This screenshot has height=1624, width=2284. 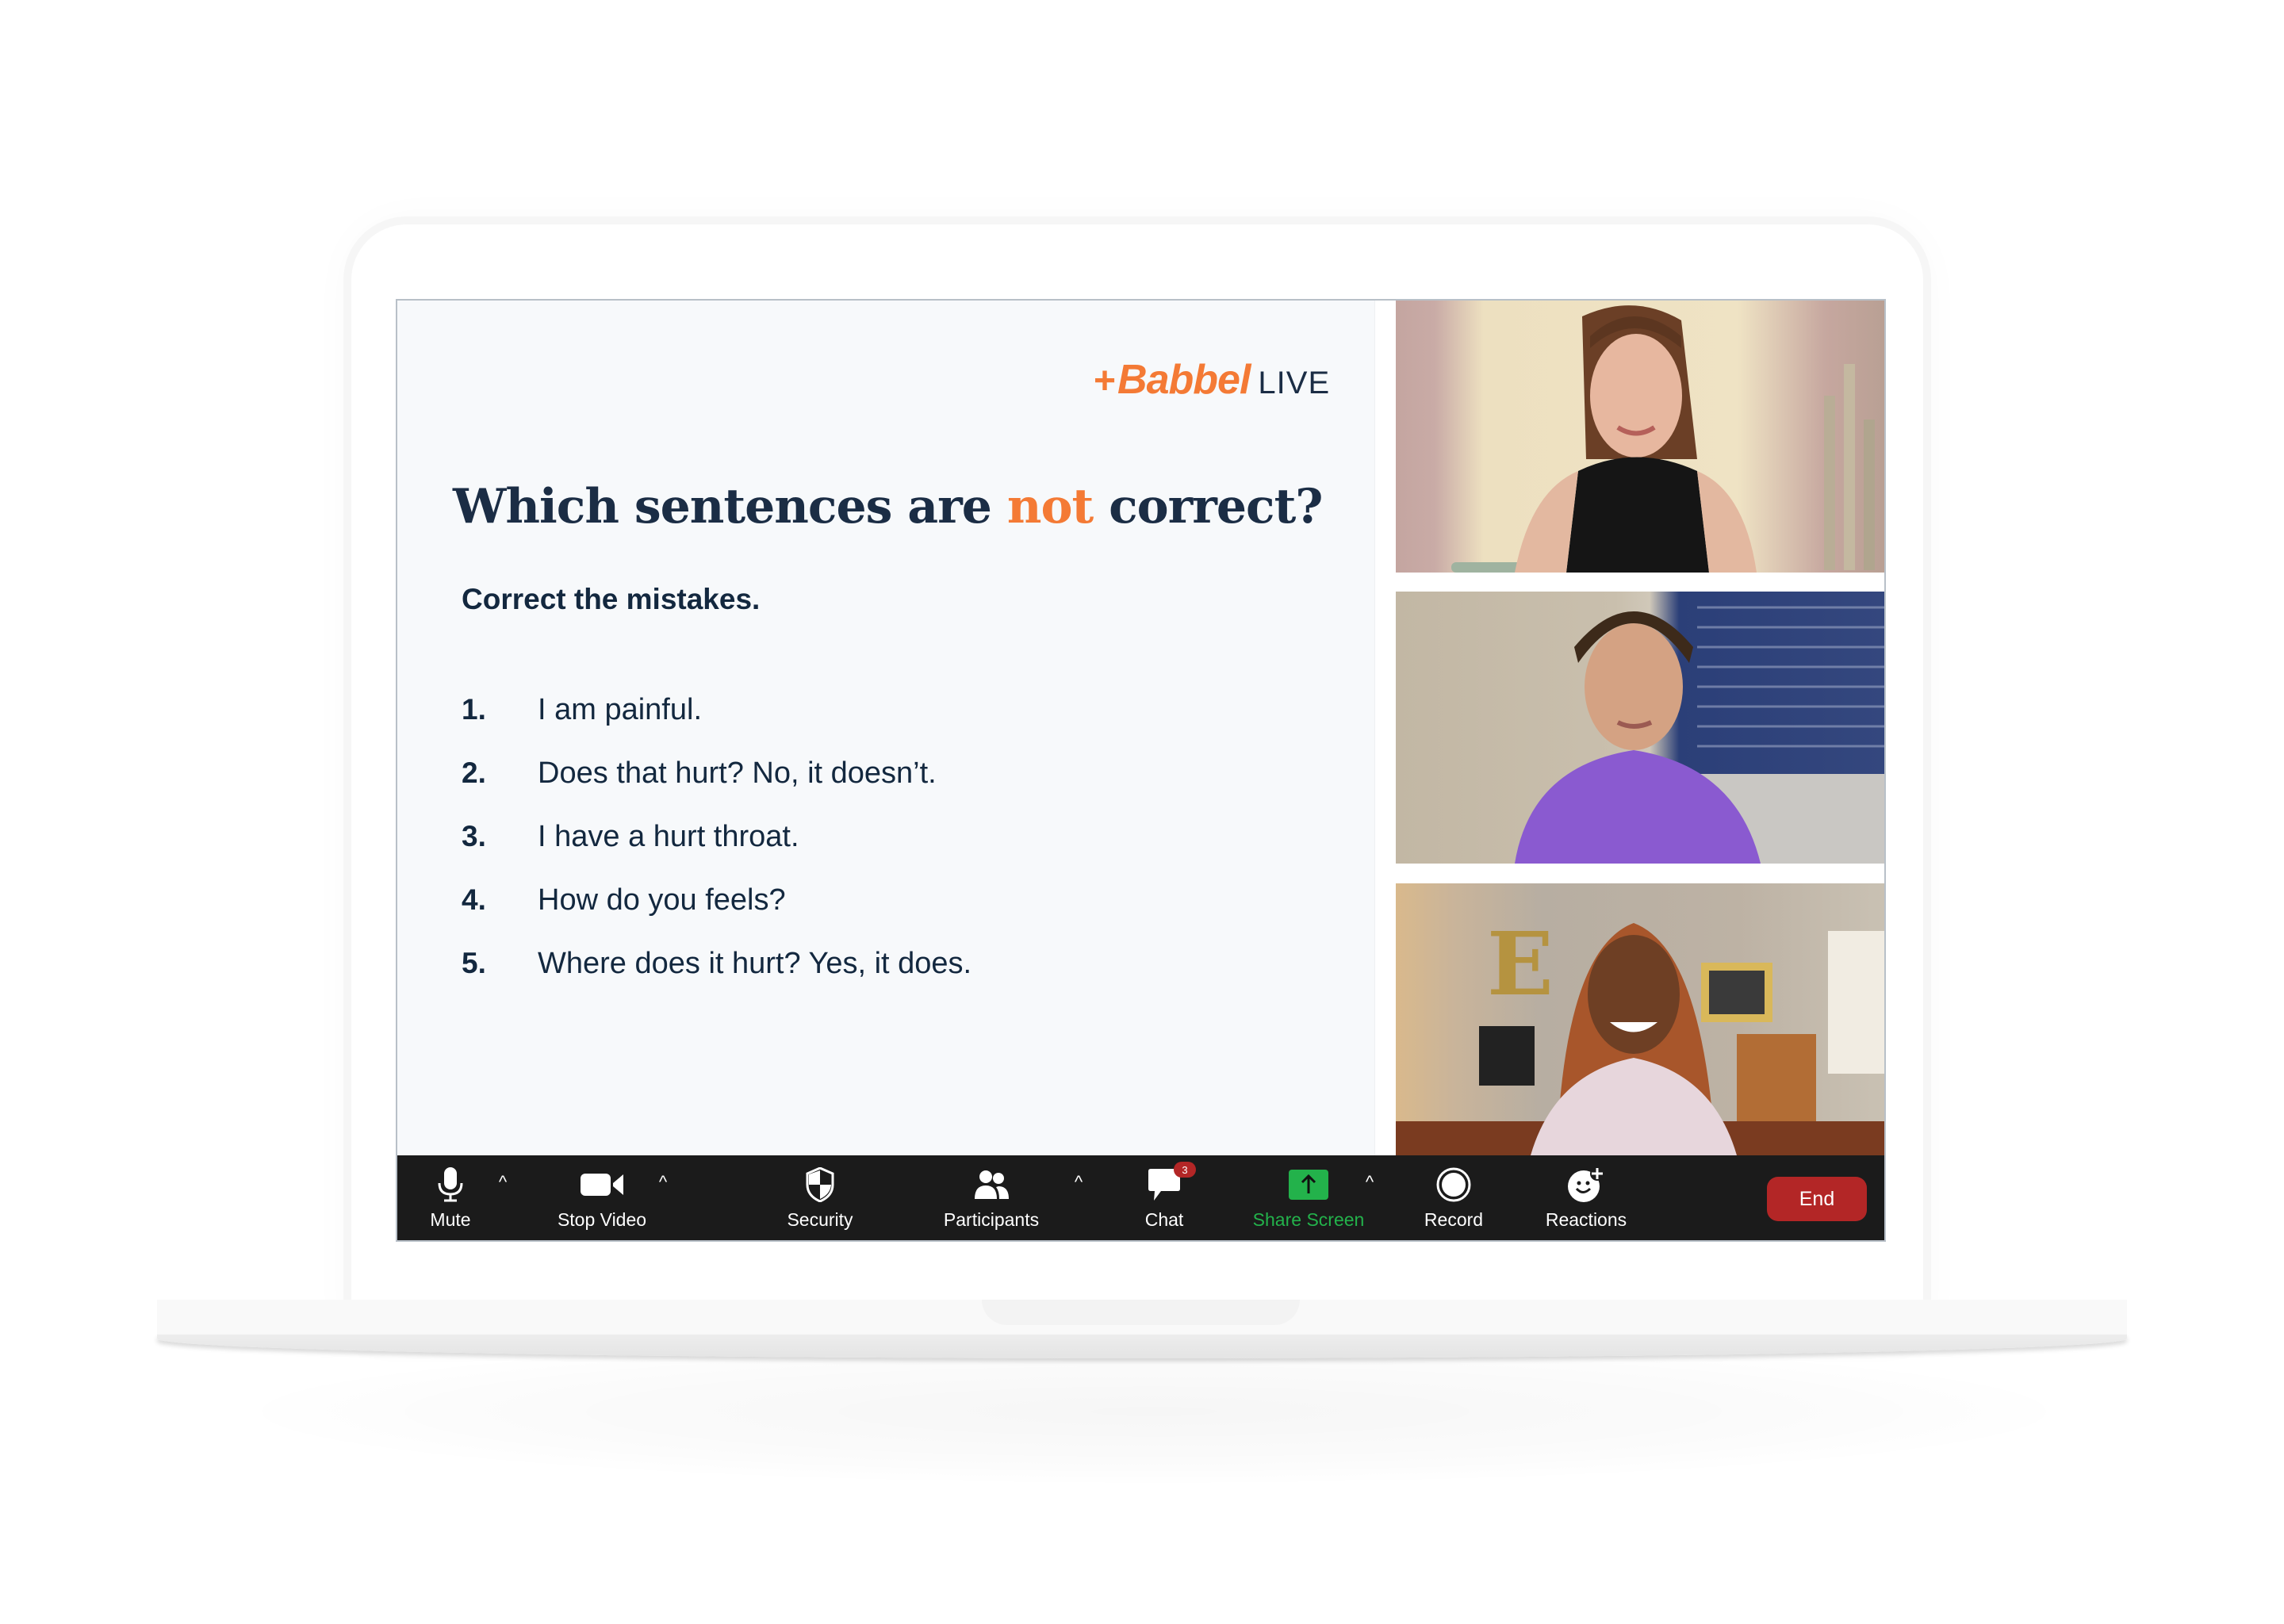 I want to click on mute-button: Mute, so click(x=450, y=1197).